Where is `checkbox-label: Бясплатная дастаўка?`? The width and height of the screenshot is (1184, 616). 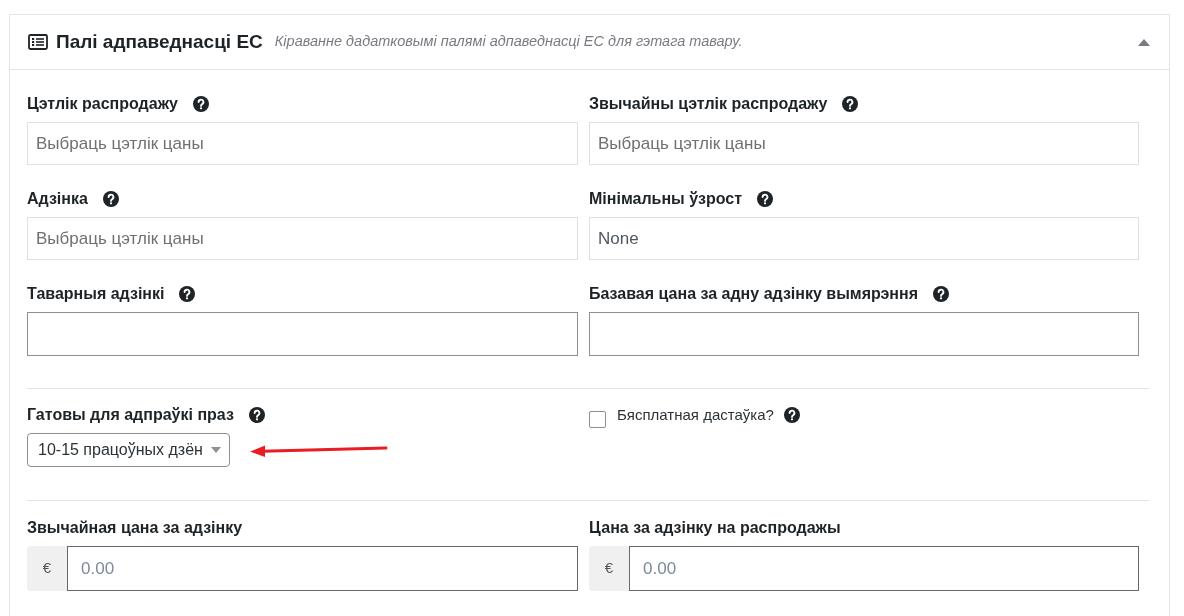 checkbox-label: Бясплатная дастаўка? is located at coordinates (695, 415).